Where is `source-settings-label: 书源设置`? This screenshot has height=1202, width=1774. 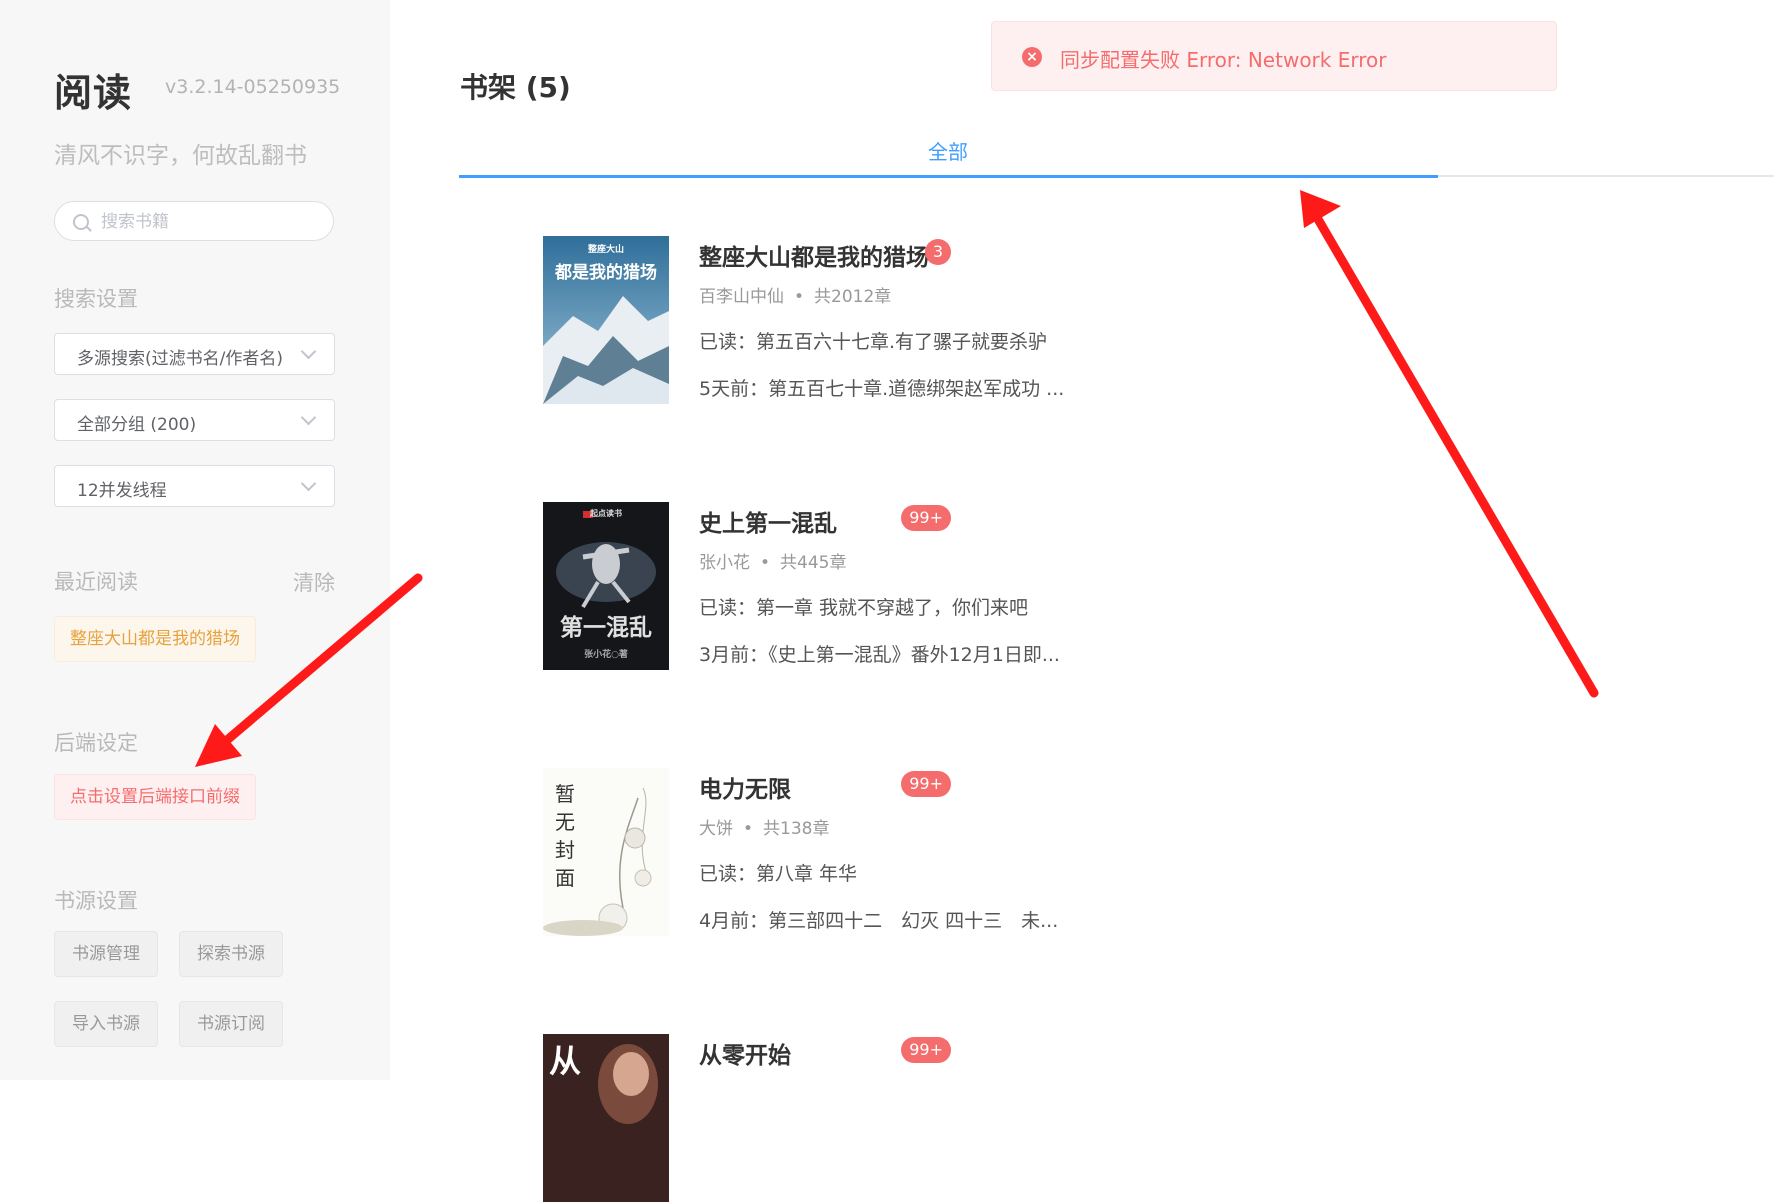 source-settings-label: 书源设置 is located at coordinates (96, 901).